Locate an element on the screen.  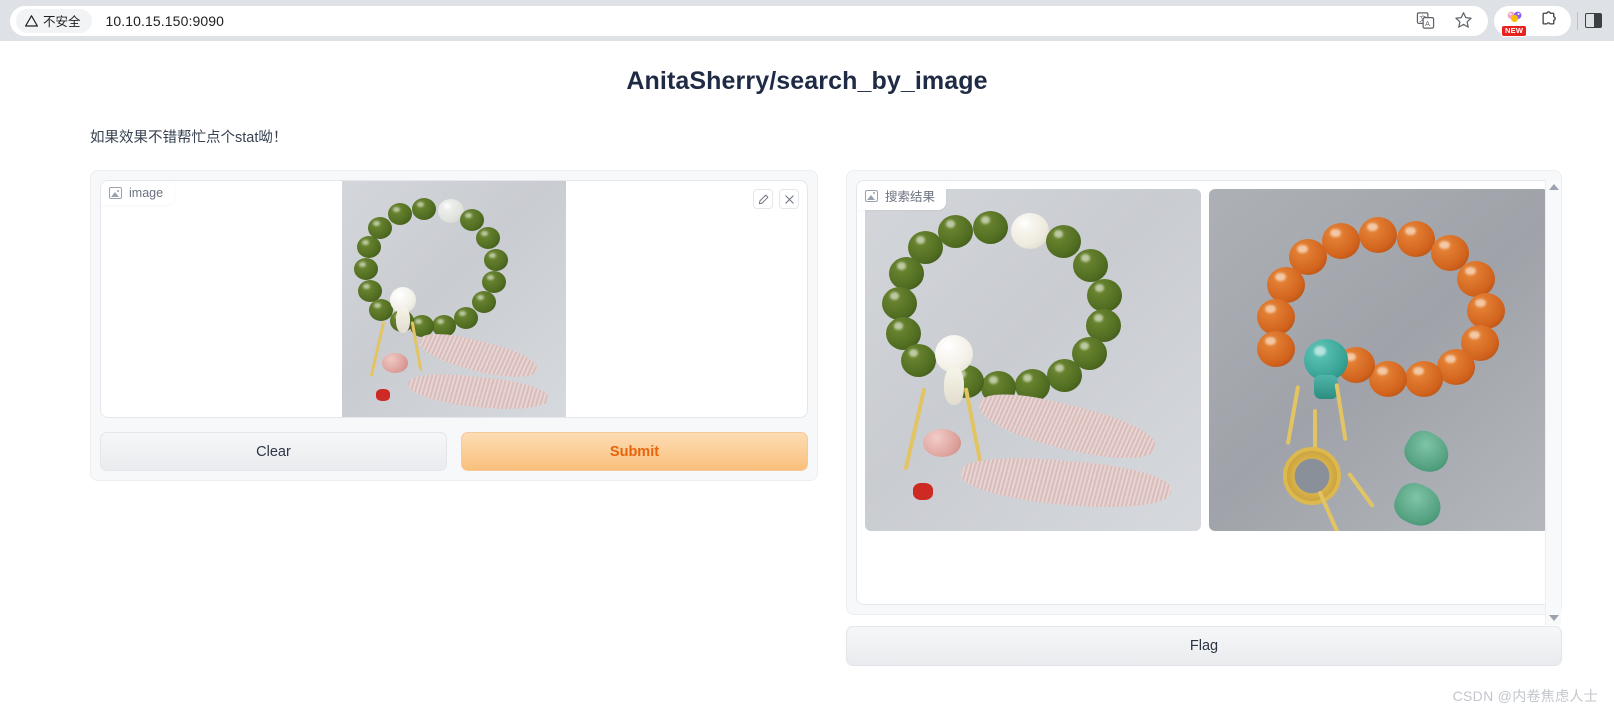
svg-text: A is located at coordinates (1427, 23).